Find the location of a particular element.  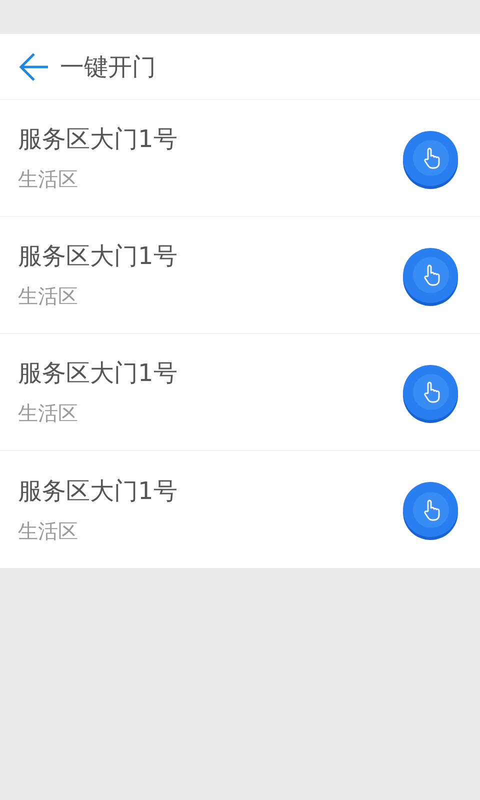

page-title: 一键开门 is located at coordinates (108, 67).